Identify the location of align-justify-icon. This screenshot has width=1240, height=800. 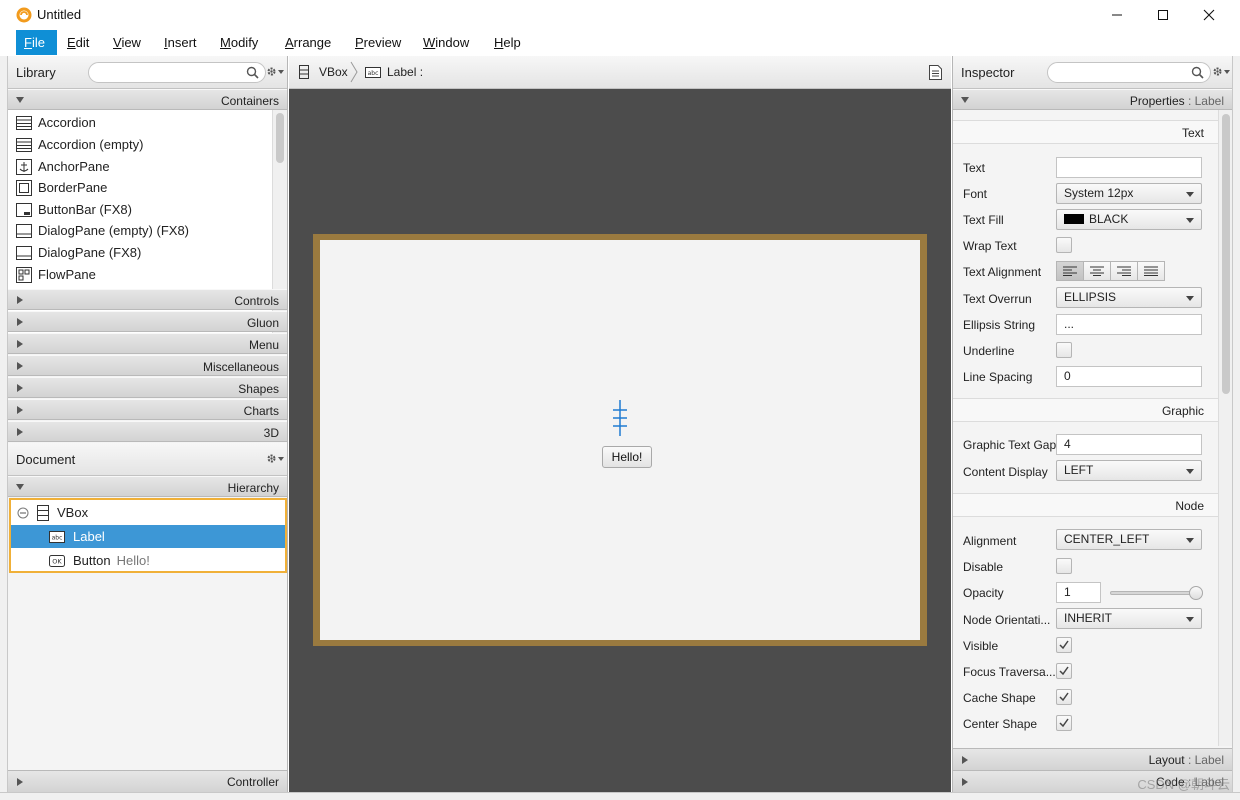
(1151, 271).